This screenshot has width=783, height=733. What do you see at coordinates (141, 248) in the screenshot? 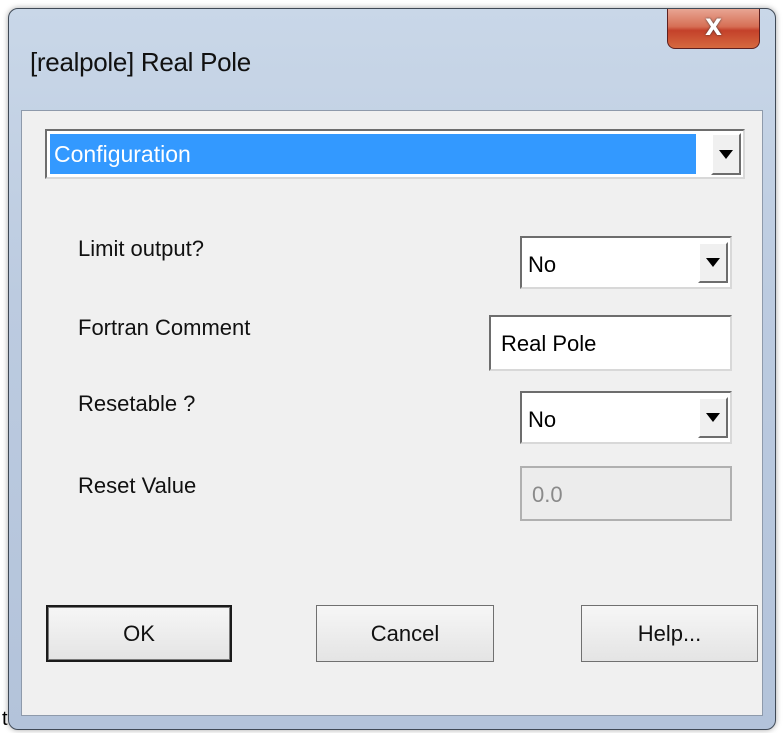
I see `limit-output-label: Limit output?` at bounding box center [141, 248].